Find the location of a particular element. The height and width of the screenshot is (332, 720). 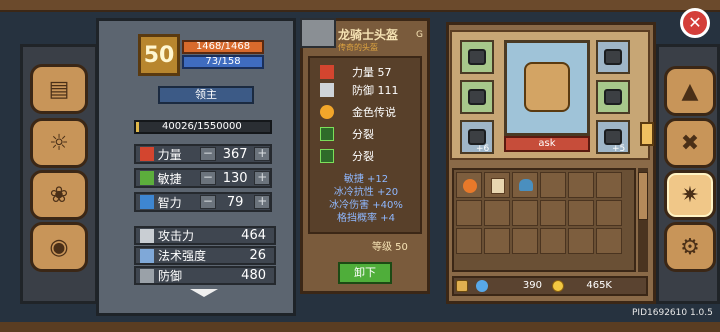

mp-bar: 73/158 is located at coordinates (223, 62).